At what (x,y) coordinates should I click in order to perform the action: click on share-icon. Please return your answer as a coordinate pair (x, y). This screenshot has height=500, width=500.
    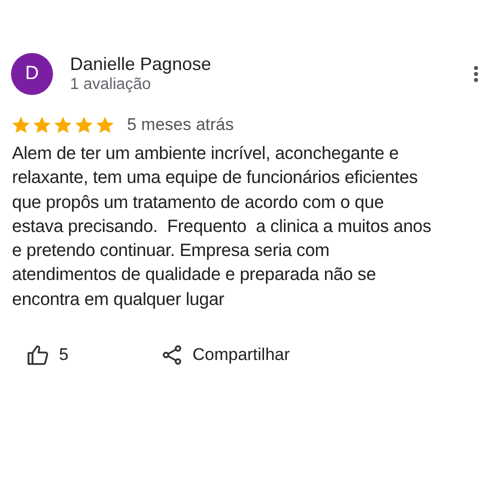
    Looking at the image, I should click on (172, 355).